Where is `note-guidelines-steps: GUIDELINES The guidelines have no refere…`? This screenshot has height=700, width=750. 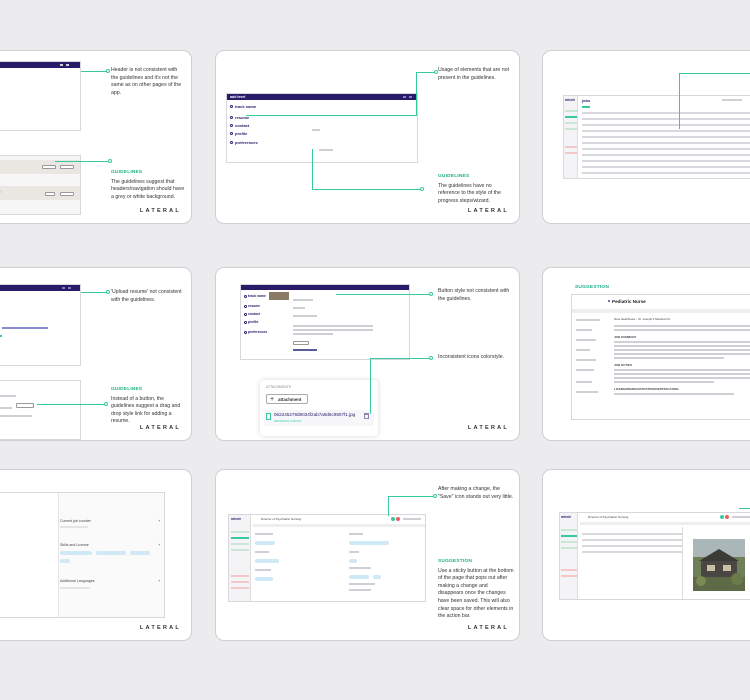 note-guidelines-steps: GUIDELINES The guidelines have no refere… is located at coordinates (469, 189).